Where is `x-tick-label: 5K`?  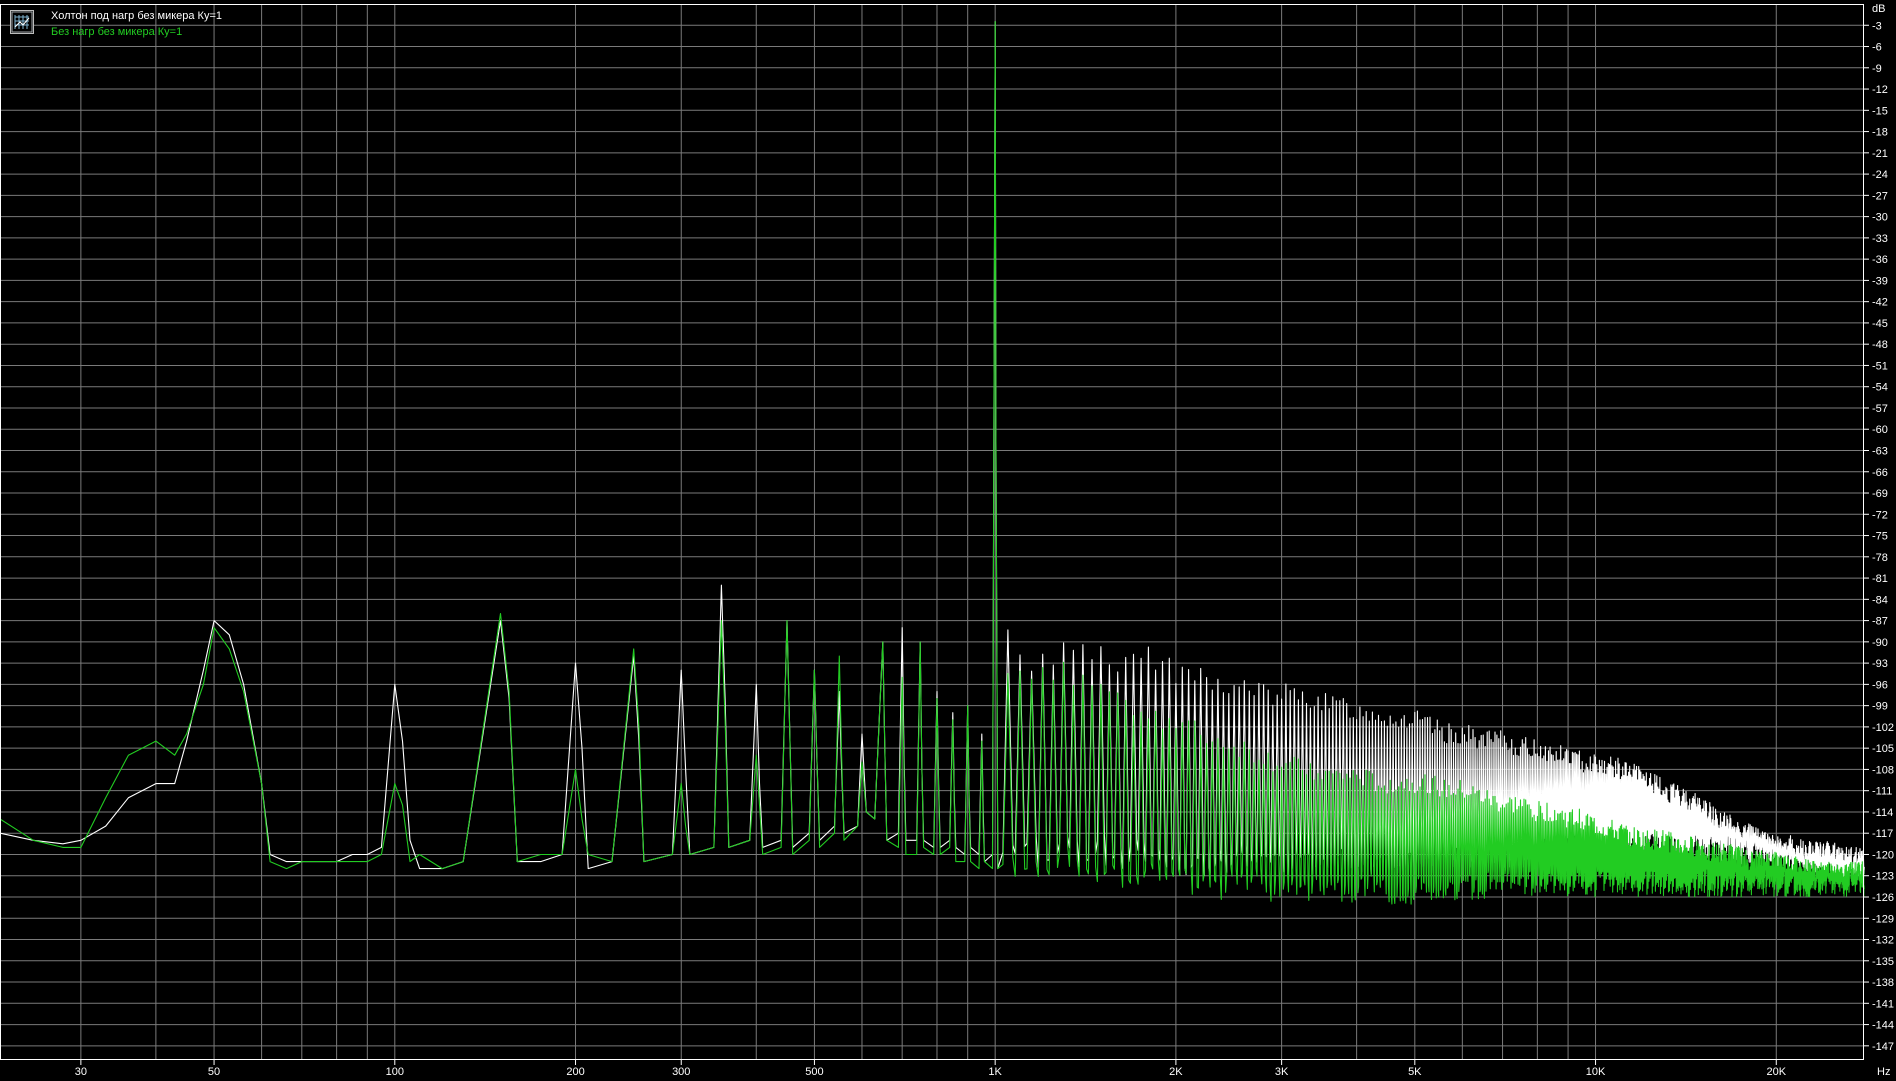 x-tick-label: 5K is located at coordinates (1415, 1072).